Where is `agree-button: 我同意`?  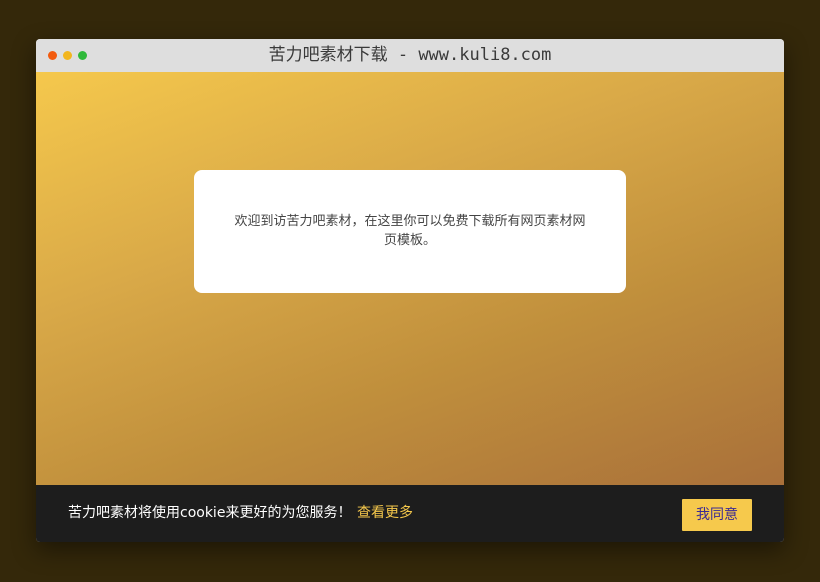 agree-button: 我同意 is located at coordinates (717, 515).